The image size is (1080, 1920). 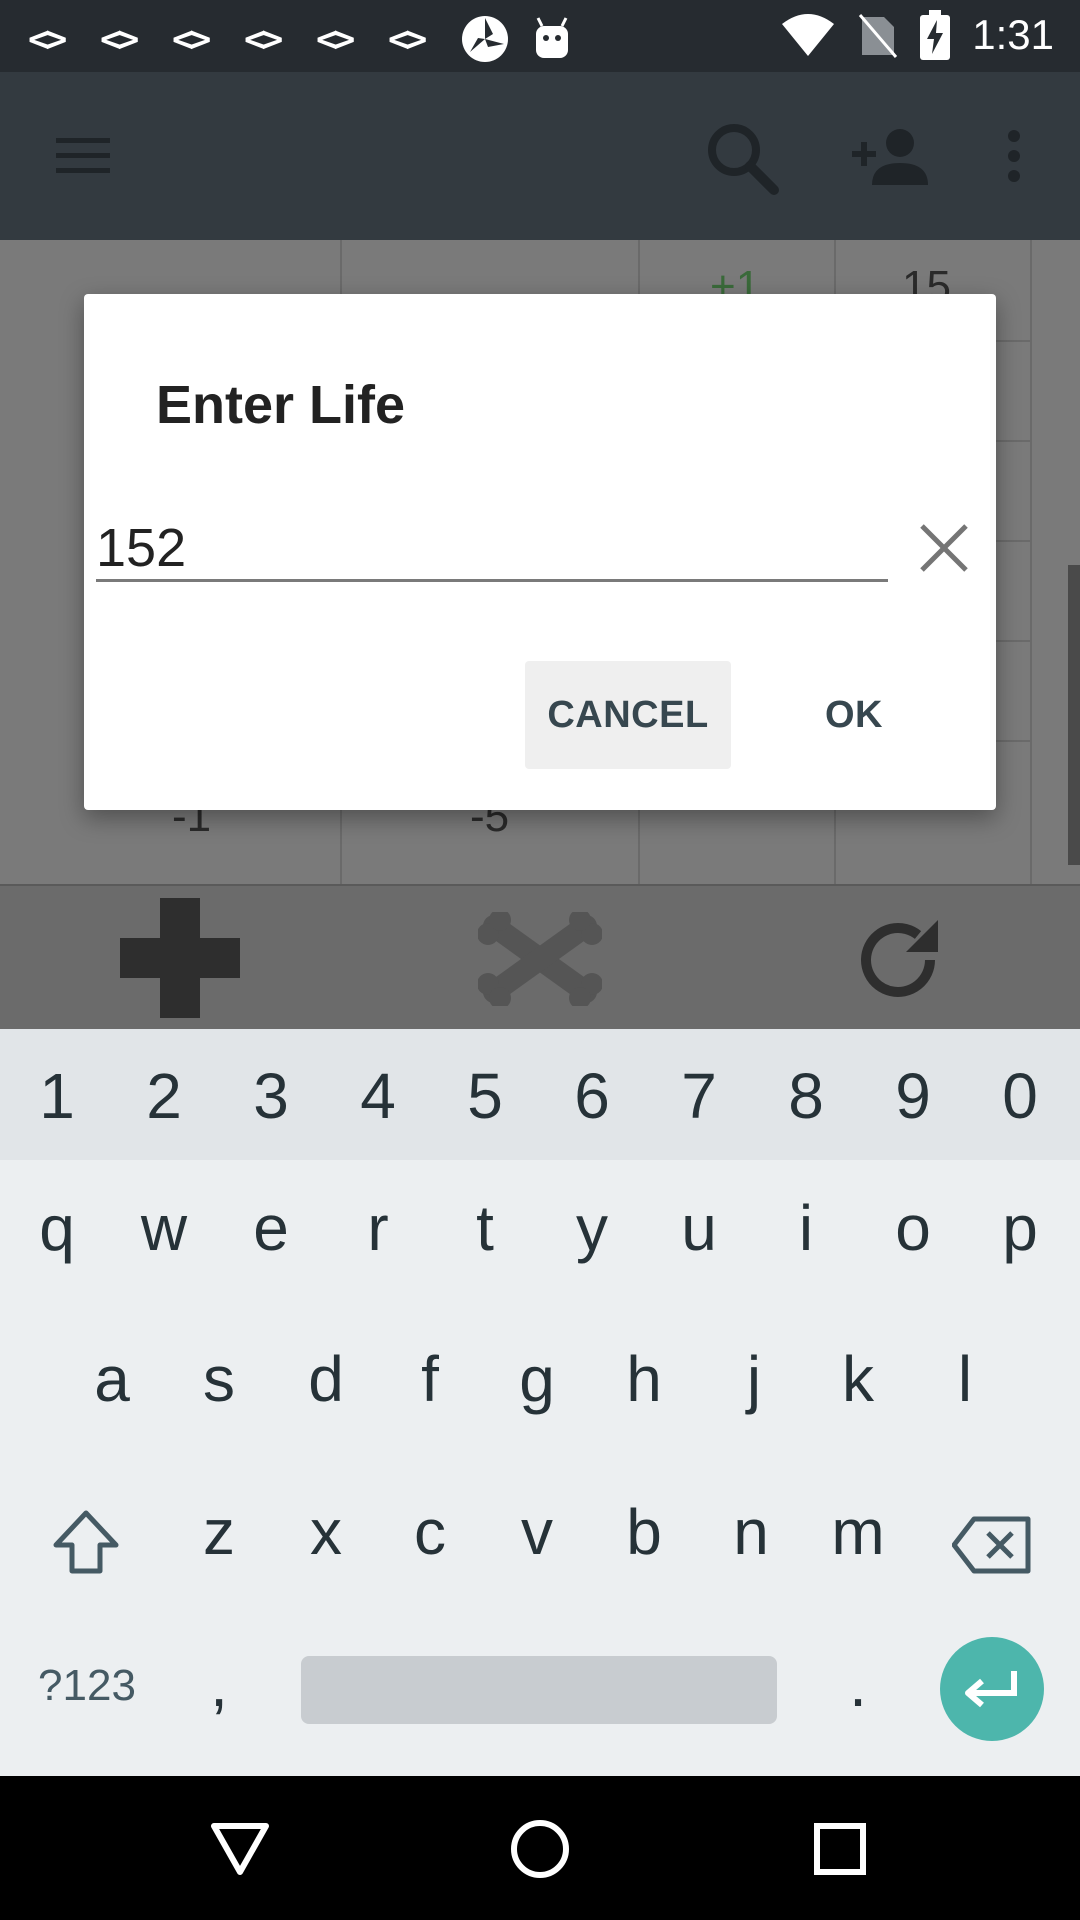 What do you see at coordinates (164, 1096) in the screenshot?
I see `key-2: 2` at bounding box center [164, 1096].